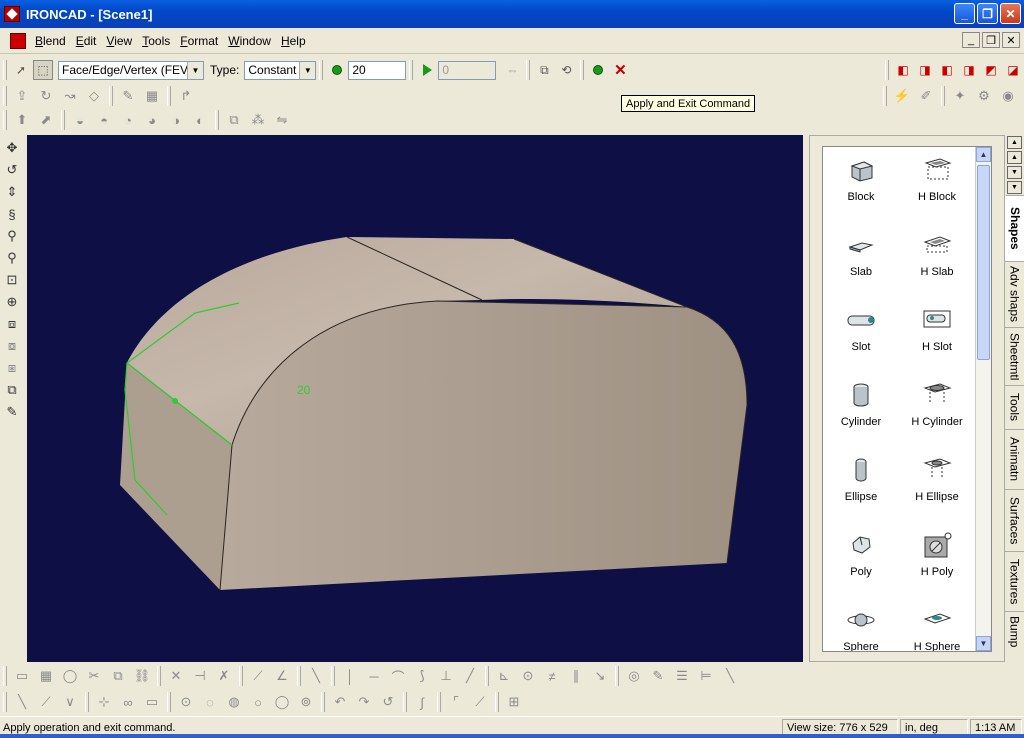 The height and width of the screenshot is (738, 1024). I want to click on grid-icon: ▦, so click(152, 96).